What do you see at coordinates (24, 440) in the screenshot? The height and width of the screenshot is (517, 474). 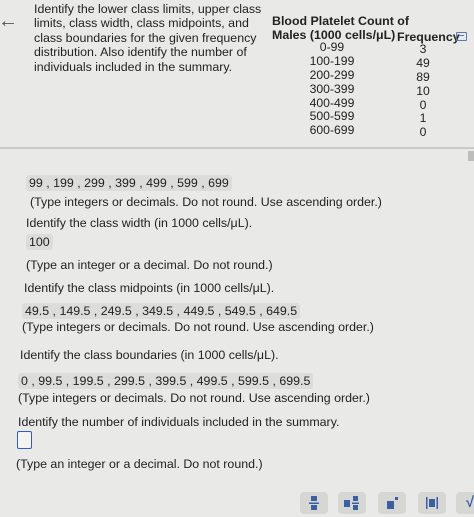 I see `count-answer-input` at bounding box center [24, 440].